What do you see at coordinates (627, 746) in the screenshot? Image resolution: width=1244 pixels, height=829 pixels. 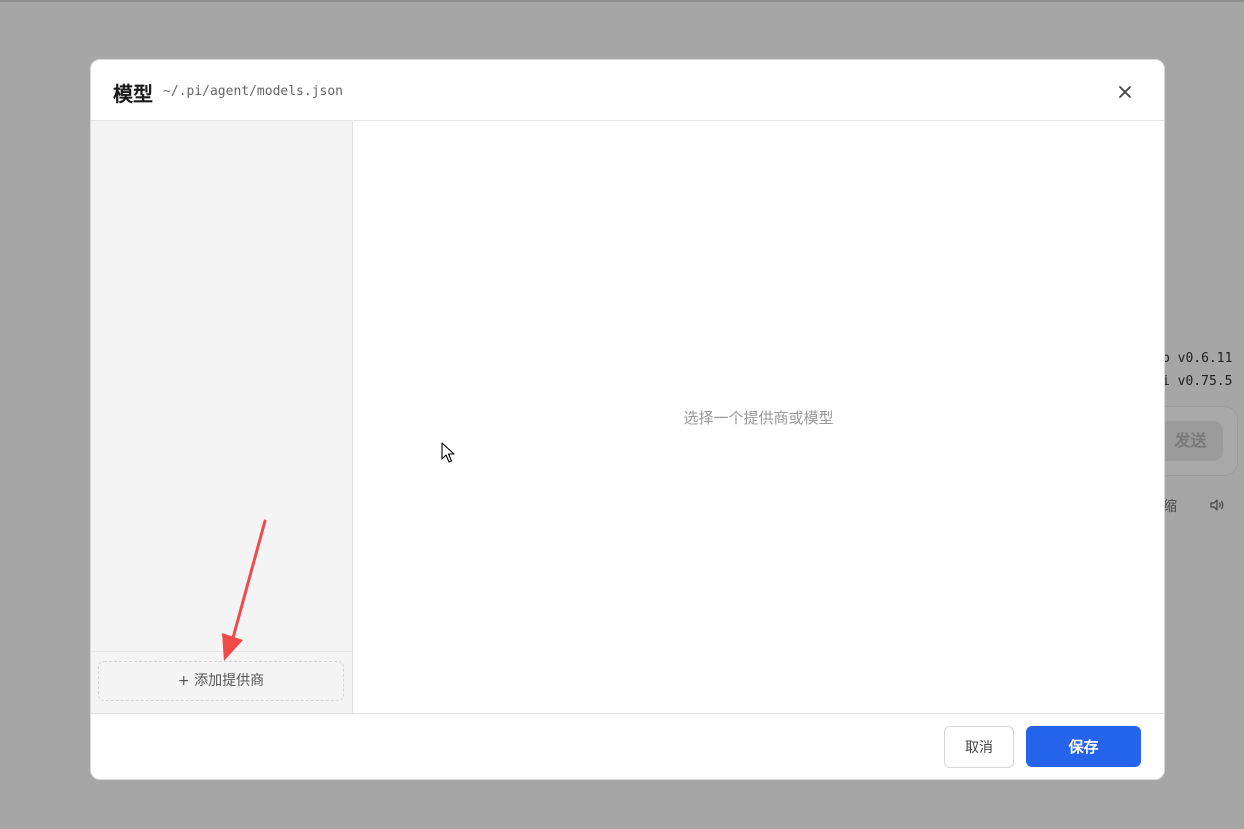 I see `dialog-footer: 取消 保存` at bounding box center [627, 746].